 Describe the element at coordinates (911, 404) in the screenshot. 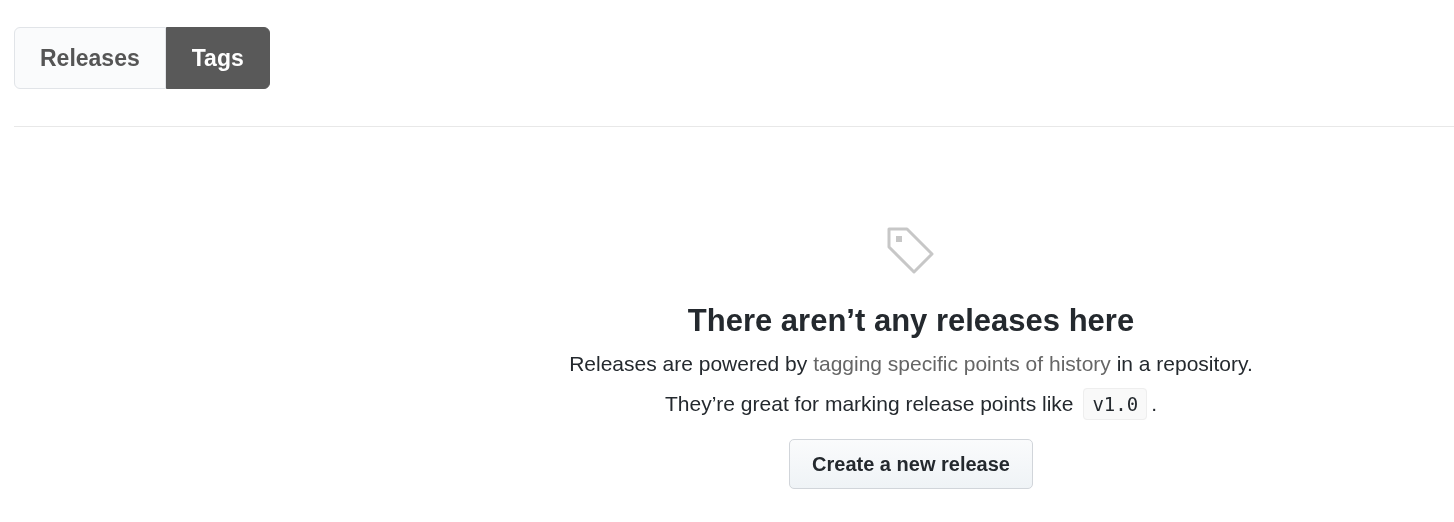

I see `description-text: They’re great for marking release points like v1.0 .` at that location.